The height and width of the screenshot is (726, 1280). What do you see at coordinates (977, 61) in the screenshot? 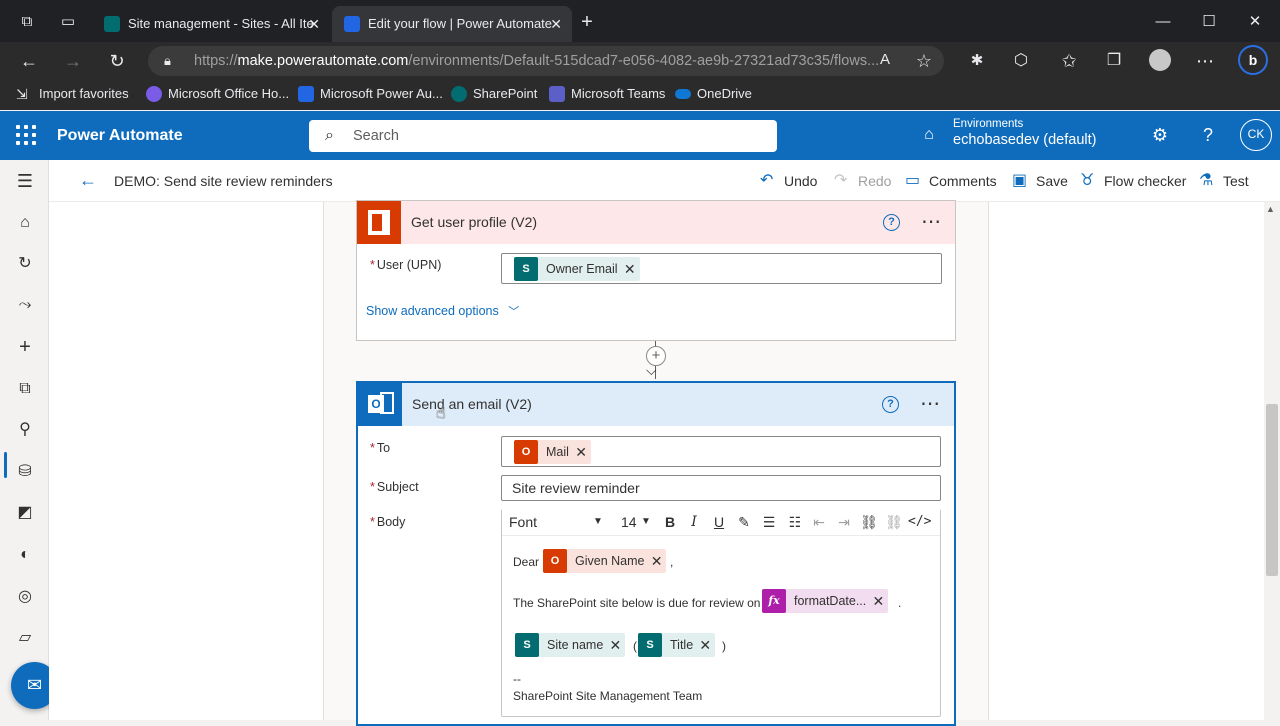
I see `extension-icon: ✱` at bounding box center [977, 61].